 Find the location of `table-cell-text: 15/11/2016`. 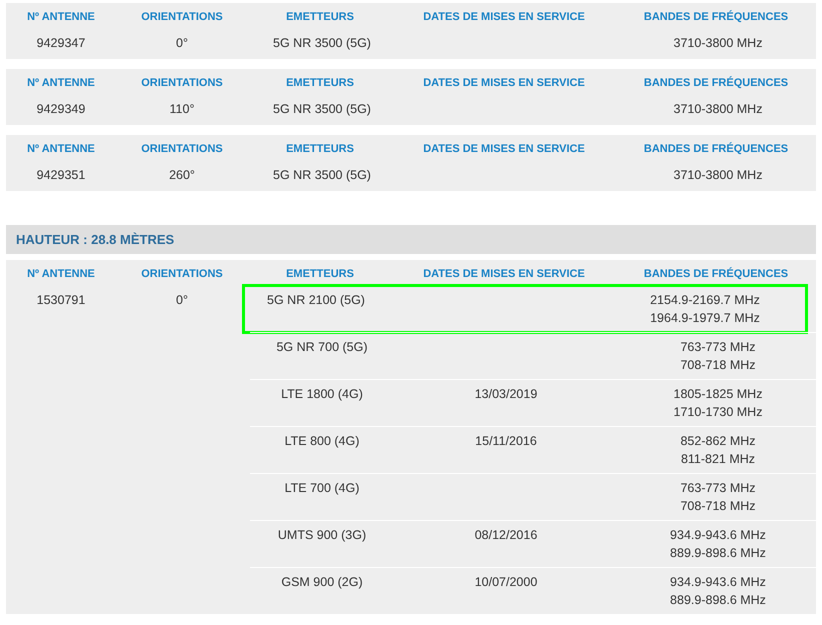

table-cell-text: 15/11/2016 is located at coordinates (506, 441).